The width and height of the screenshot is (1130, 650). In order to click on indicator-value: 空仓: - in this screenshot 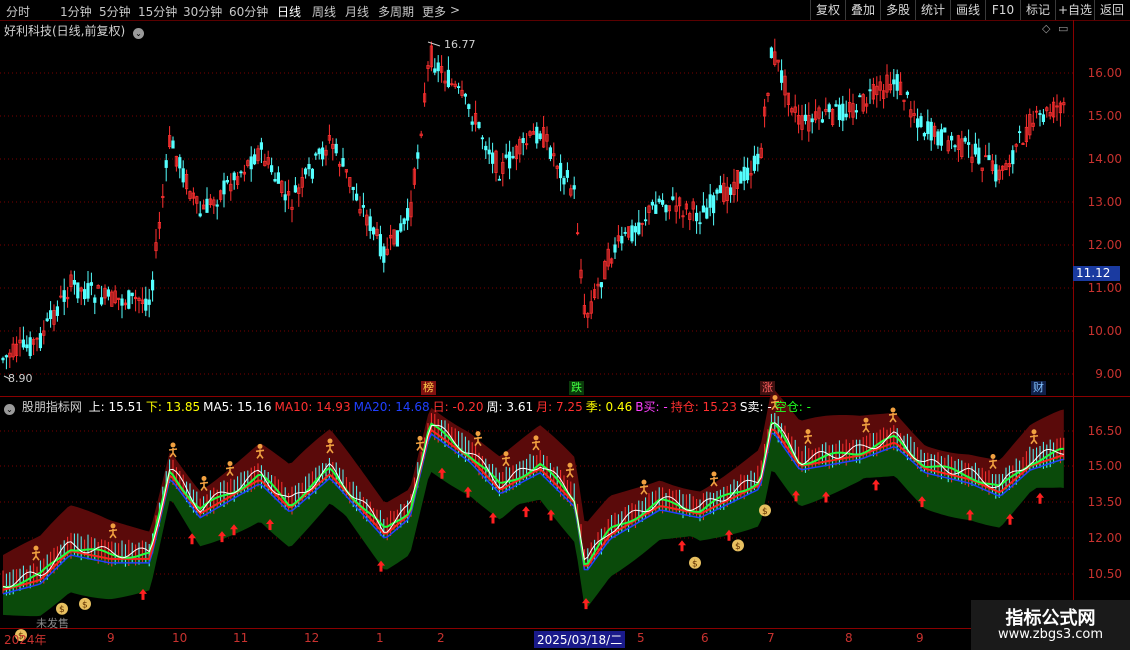, I will do `click(792, 407)`.